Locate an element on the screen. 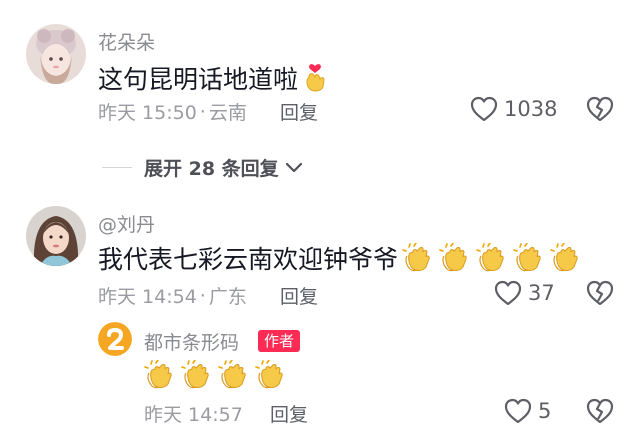 Image resolution: width=640 pixels, height=445 pixels. like-button: 5 is located at coordinates (527, 411).